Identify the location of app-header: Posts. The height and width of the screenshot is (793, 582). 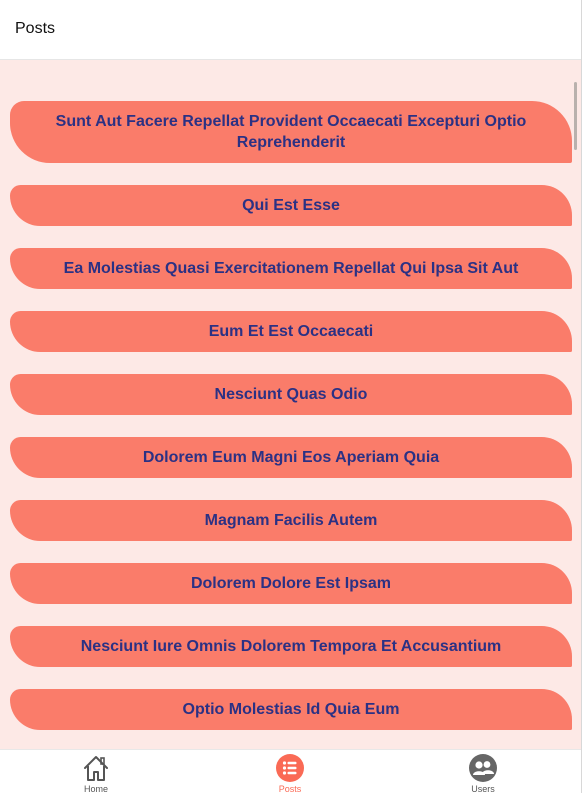
(290, 30).